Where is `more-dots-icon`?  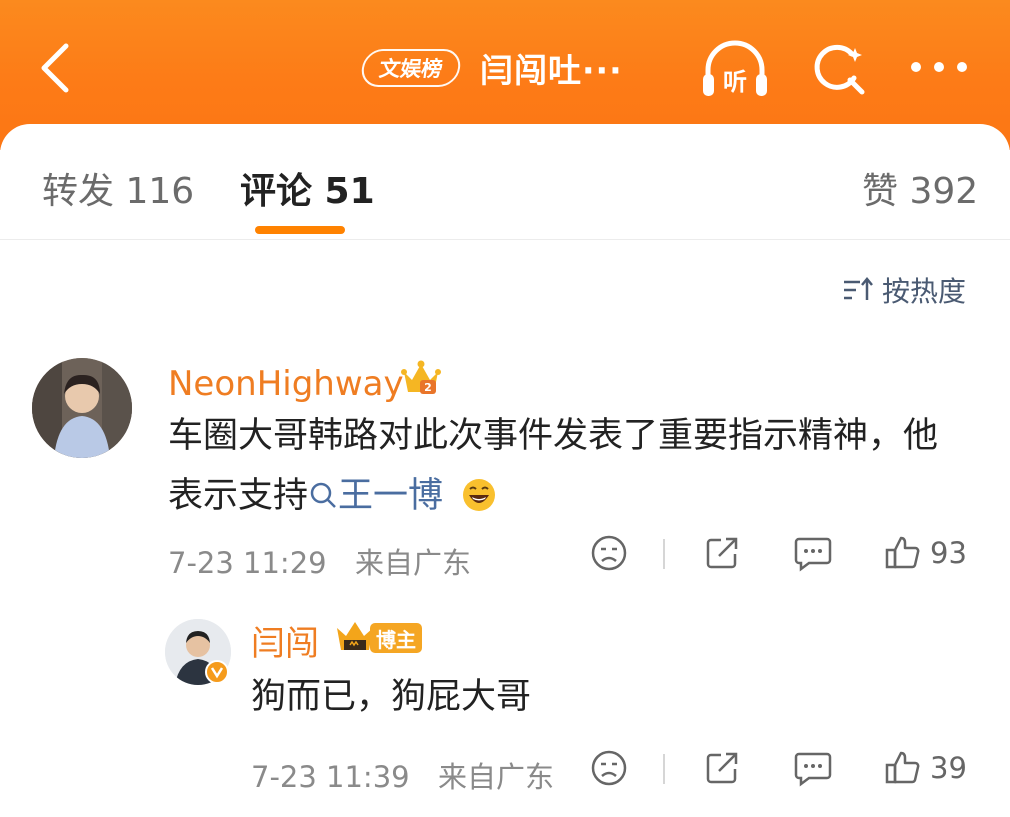 more-dots-icon is located at coordinates (939, 67).